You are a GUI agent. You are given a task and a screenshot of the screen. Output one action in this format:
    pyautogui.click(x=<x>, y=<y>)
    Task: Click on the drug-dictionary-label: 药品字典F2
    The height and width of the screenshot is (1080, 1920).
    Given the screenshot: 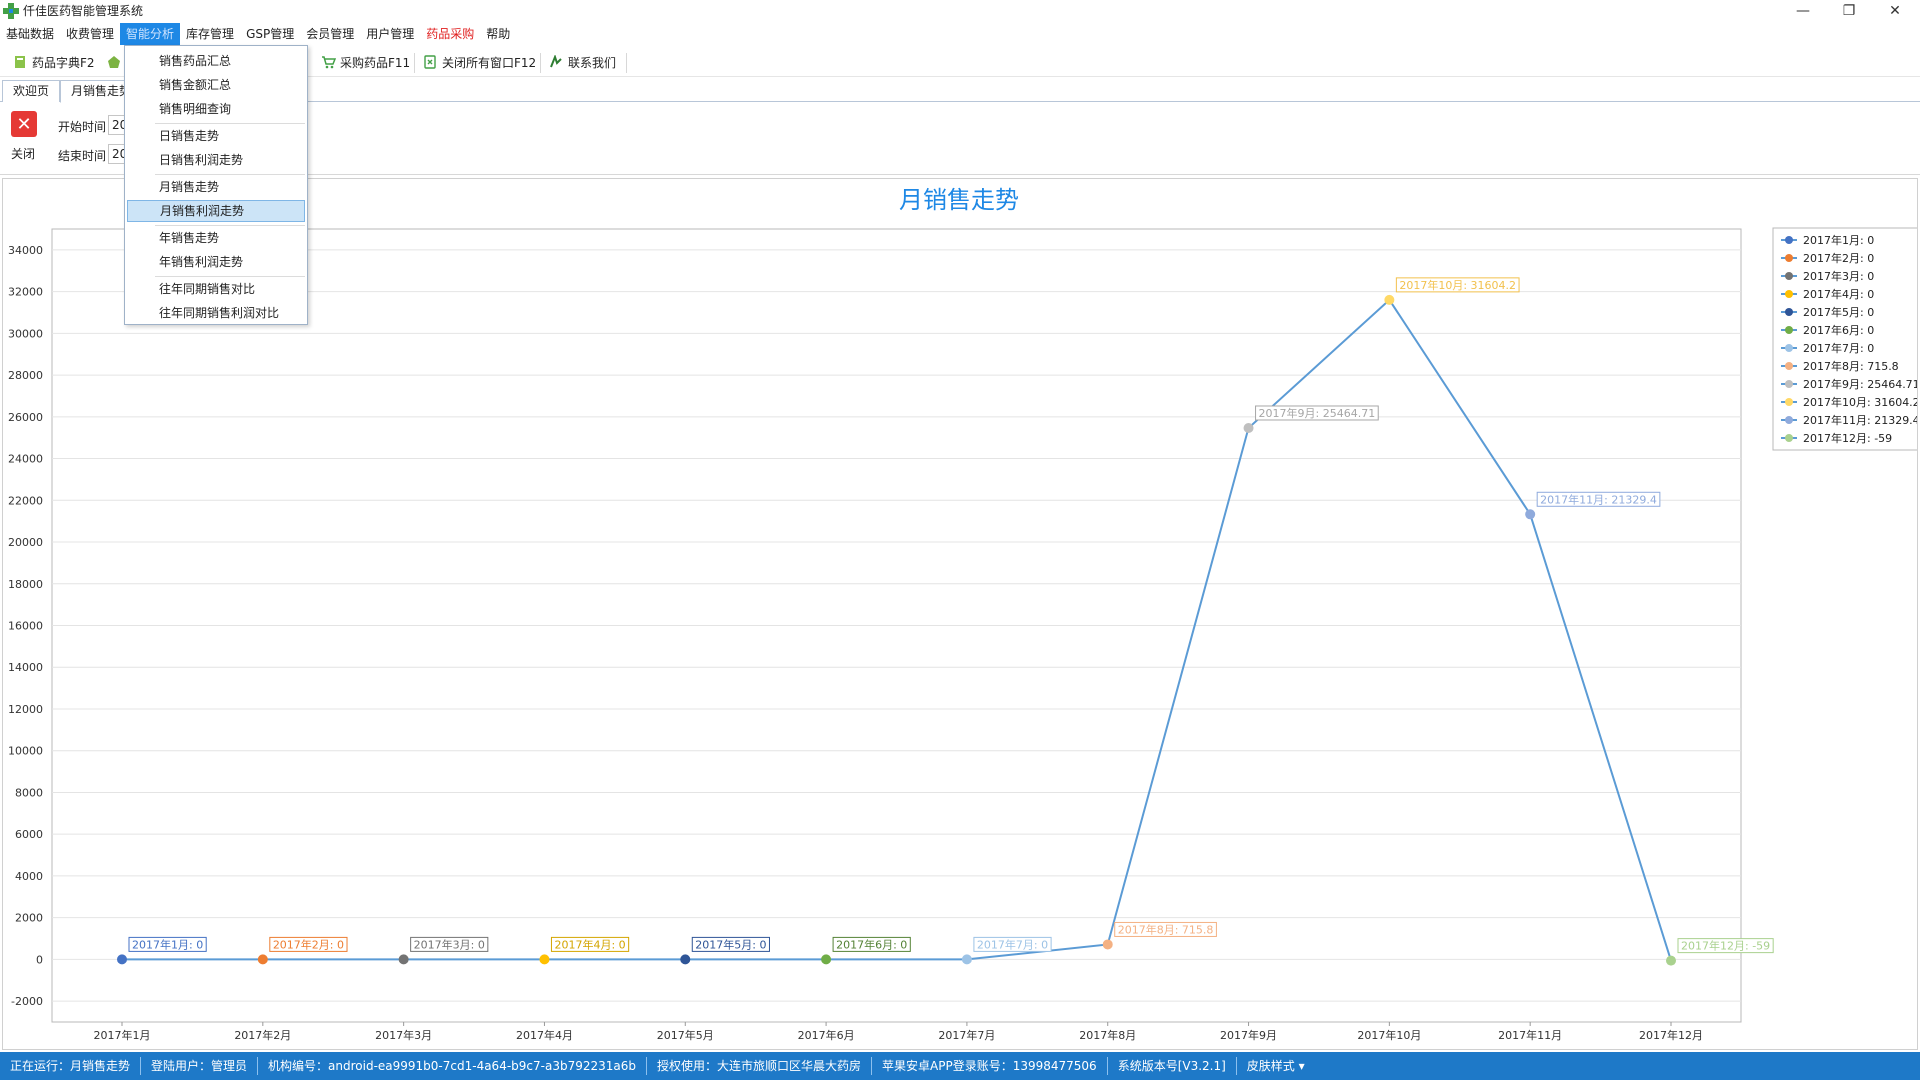 What is the action you would take?
    pyautogui.click(x=63, y=62)
    